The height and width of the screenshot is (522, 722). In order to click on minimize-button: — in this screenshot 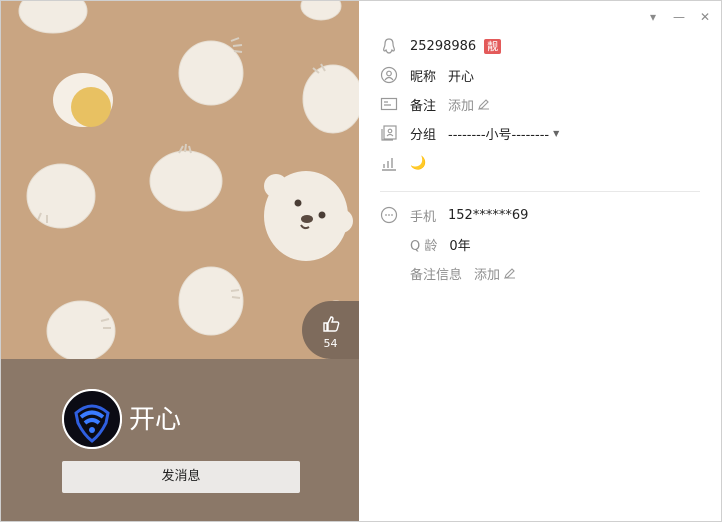, I will do `click(679, 17)`.